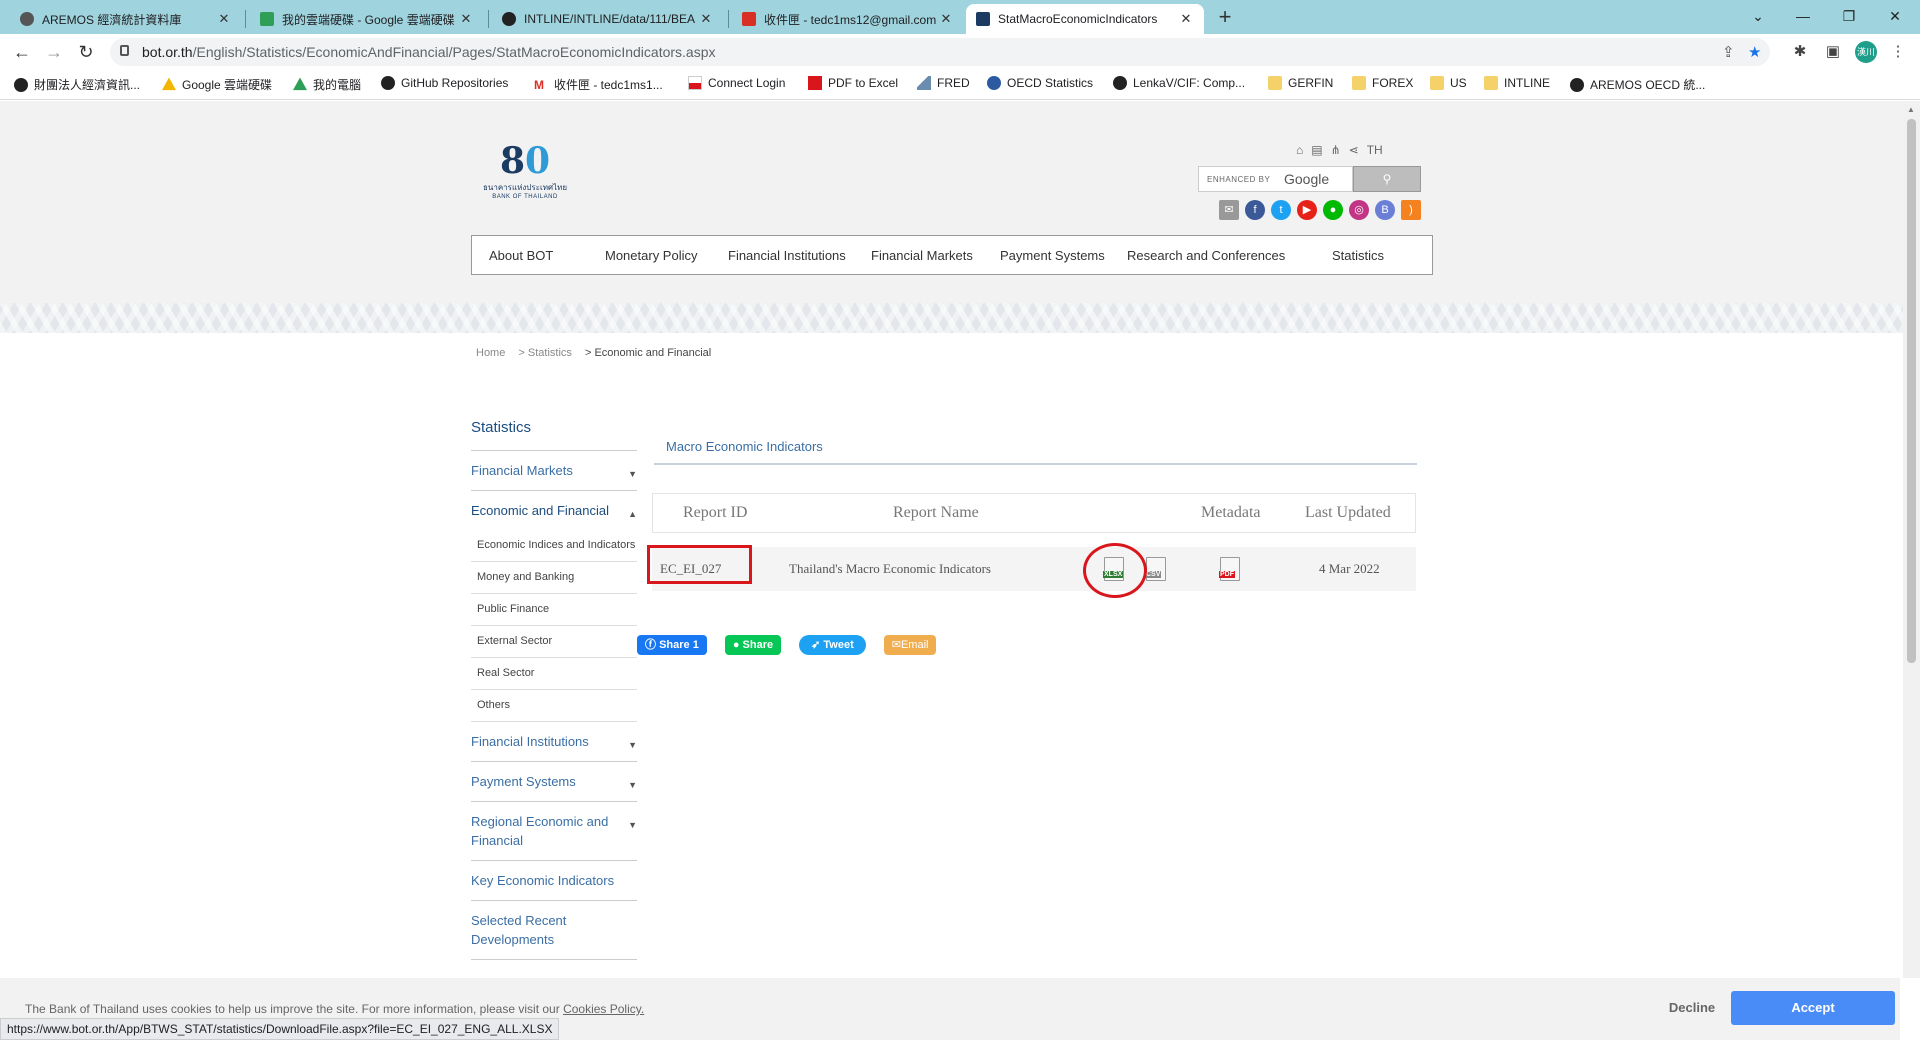  I want to click on sidebar-item-recent-developments: Selected Recent Developments, so click(554, 930).